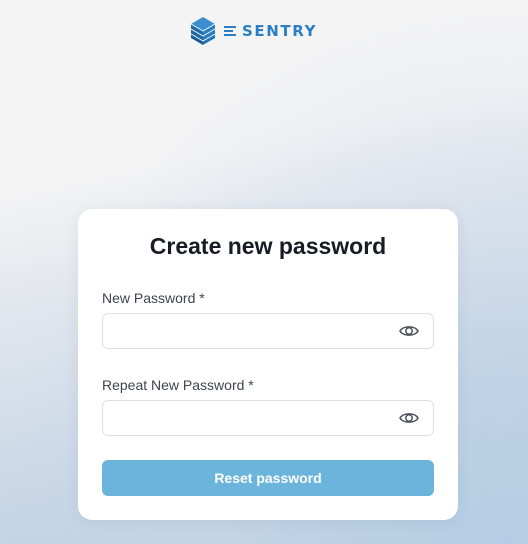  Describe the element at coordinates (178, 385) in the screenshot. I see `repeat-password-label: Repeat New Password *` at that location.